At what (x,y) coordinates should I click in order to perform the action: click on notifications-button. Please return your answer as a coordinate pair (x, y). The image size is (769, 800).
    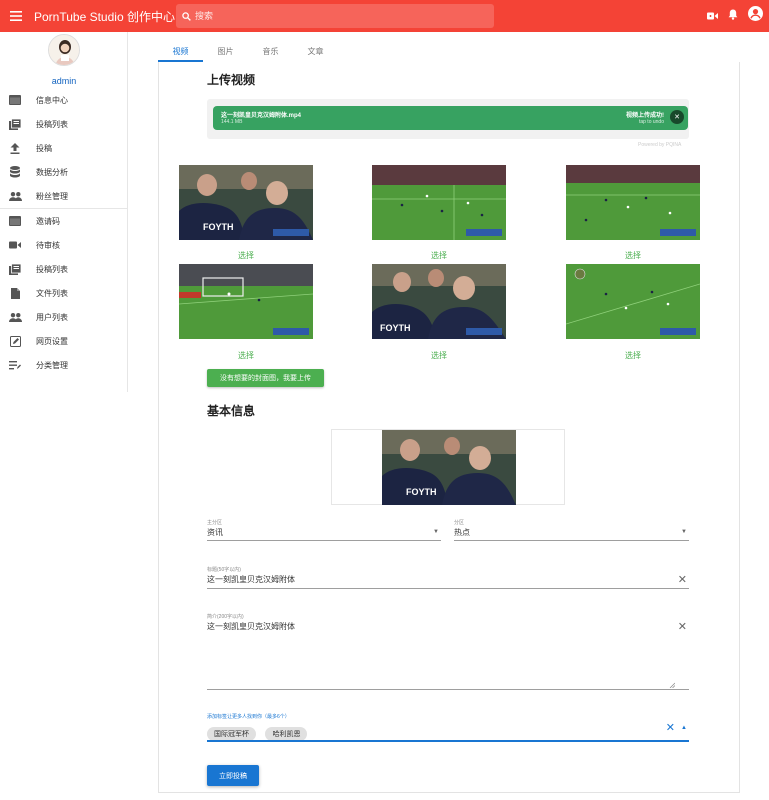
    Looking at the image, I should click on (733, 16).